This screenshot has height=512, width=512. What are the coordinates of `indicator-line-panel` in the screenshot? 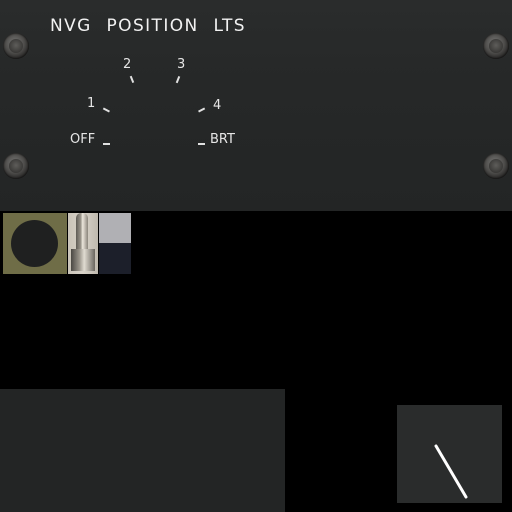 It's located at (449, 454).